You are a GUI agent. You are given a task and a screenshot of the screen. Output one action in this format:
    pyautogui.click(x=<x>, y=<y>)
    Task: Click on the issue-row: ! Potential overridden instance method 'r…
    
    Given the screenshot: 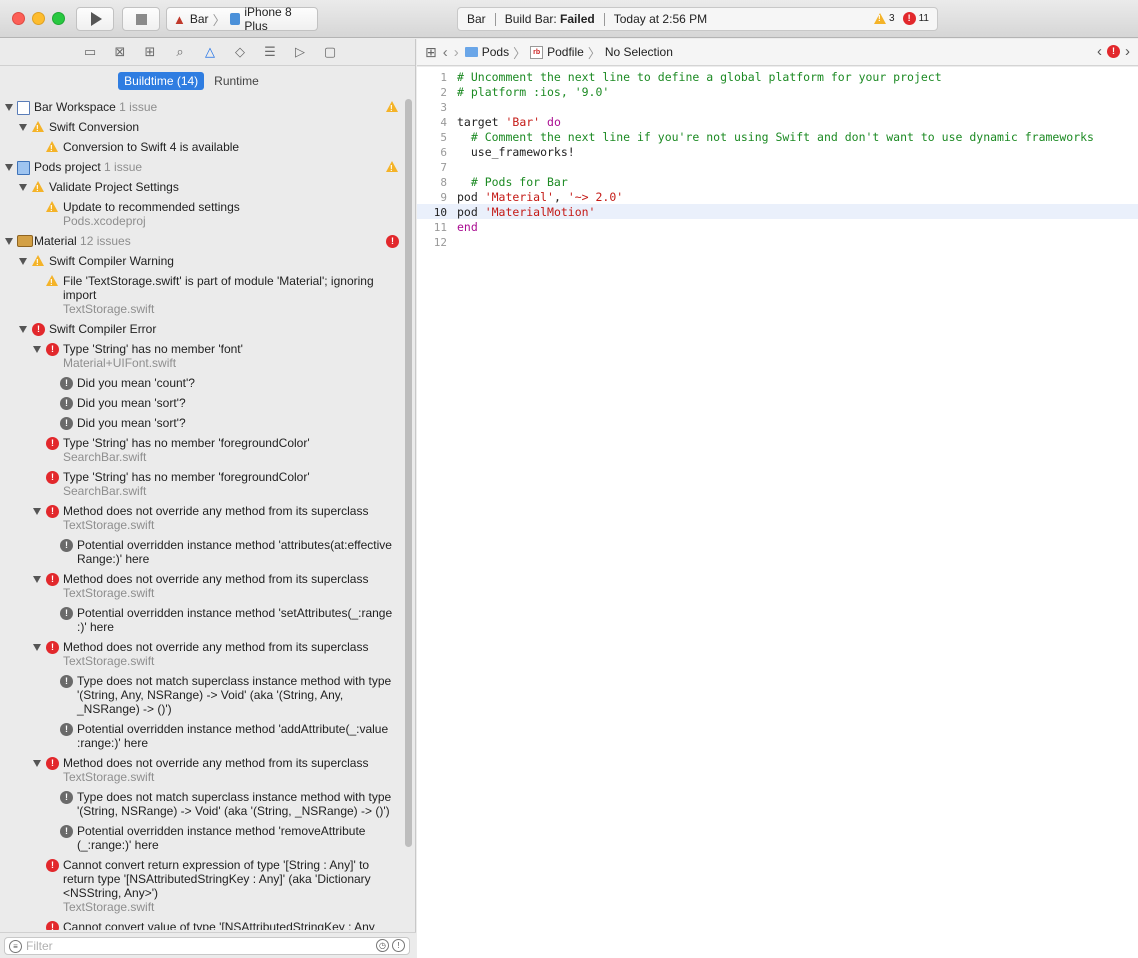 What is the action you would take?
    pyautogui.click(x=202, y=838)
    